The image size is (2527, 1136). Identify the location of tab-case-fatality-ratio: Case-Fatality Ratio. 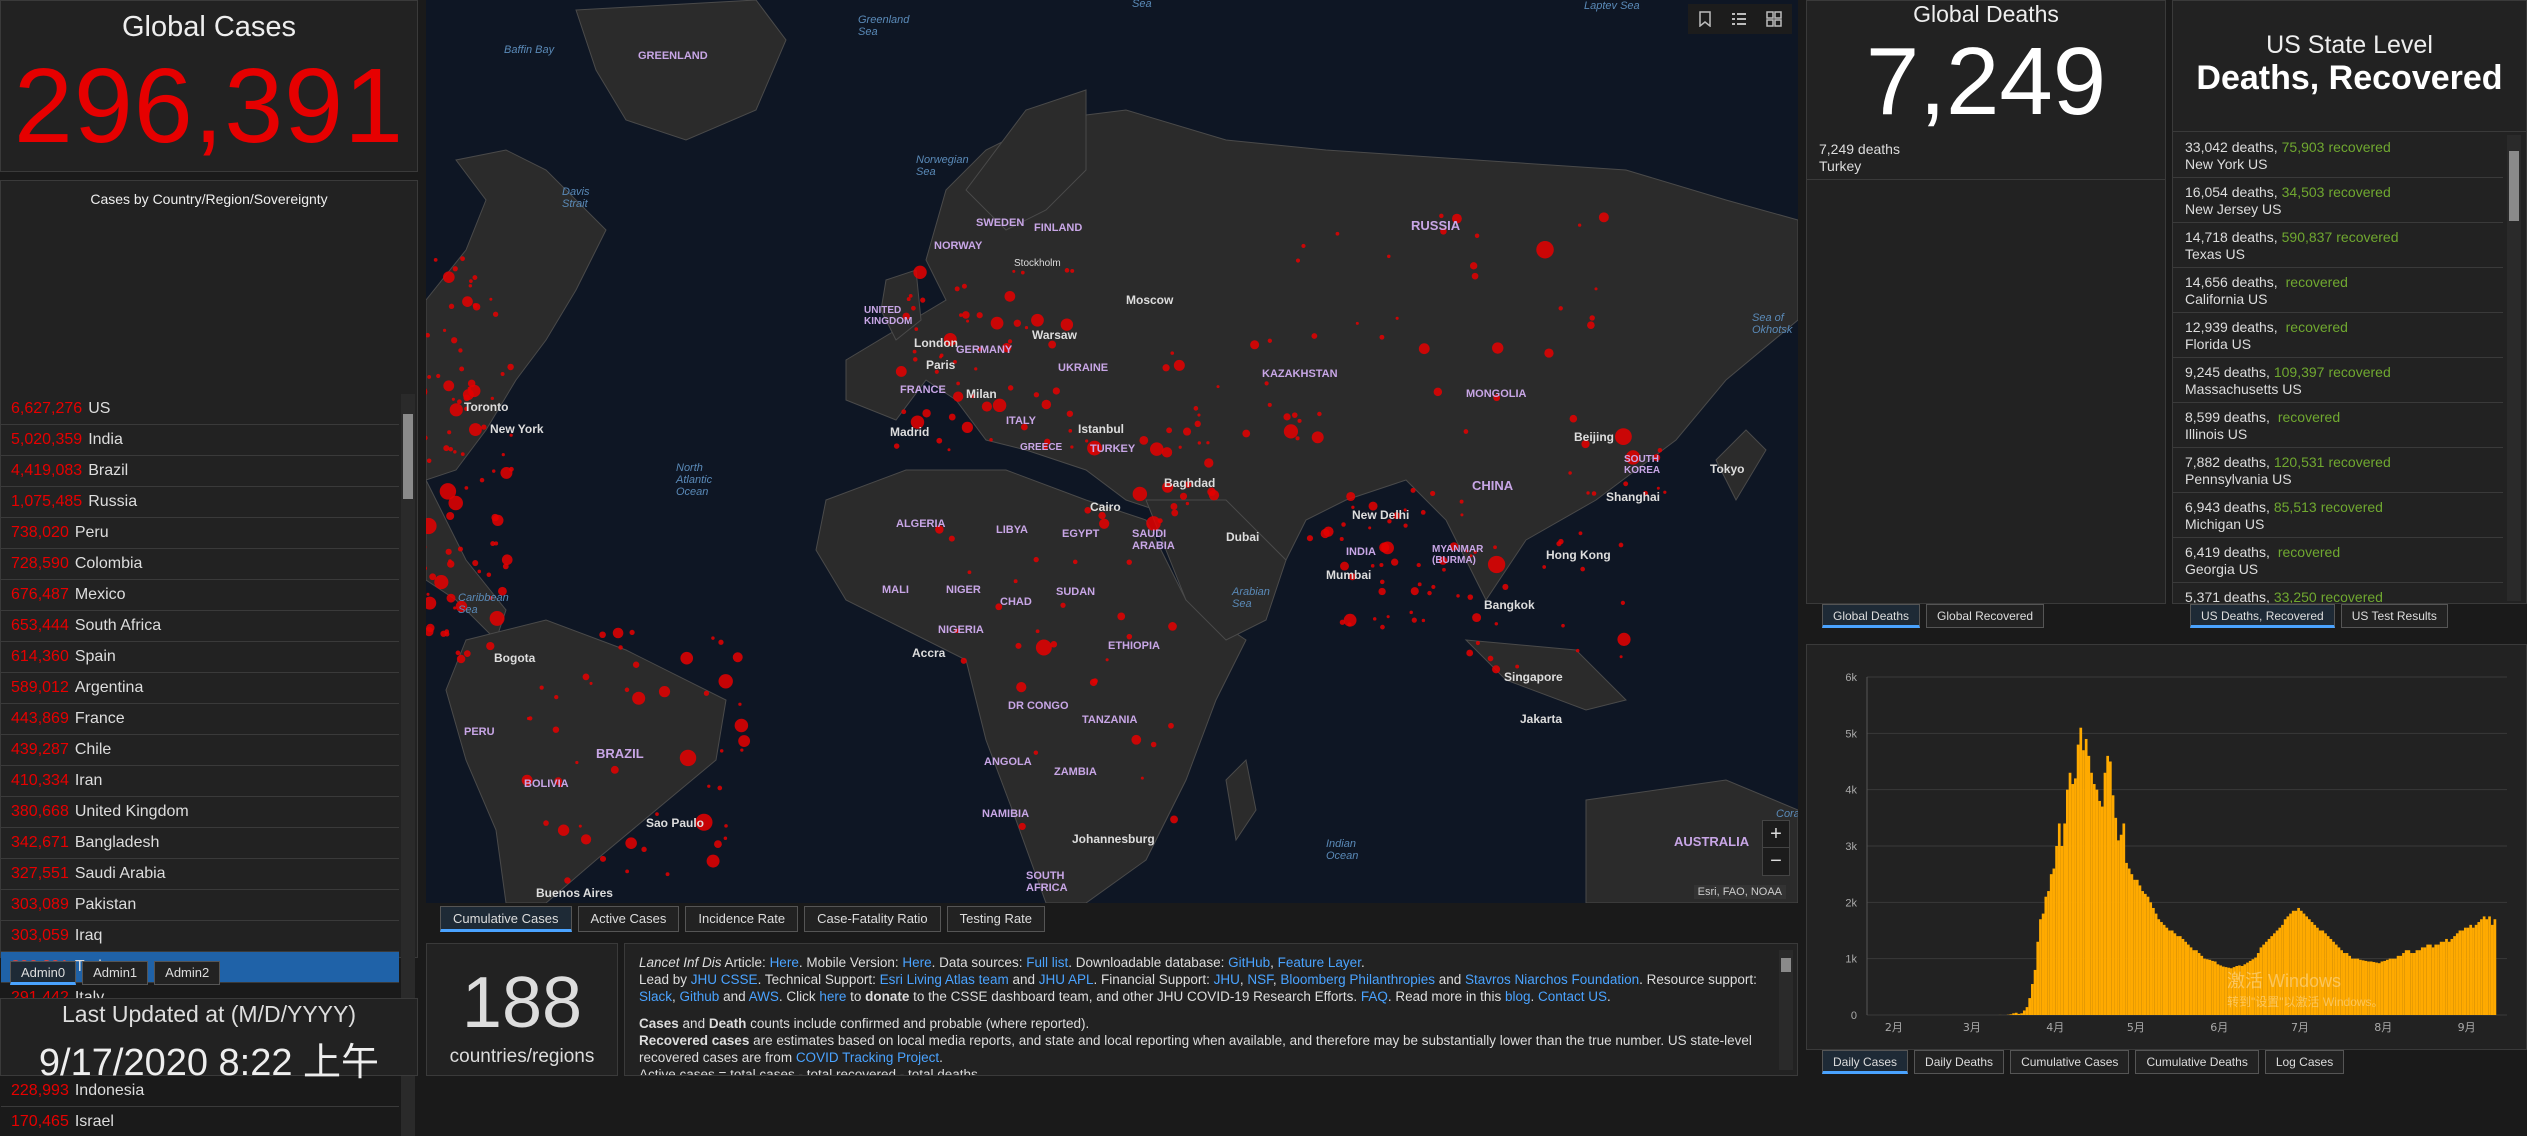
(872, 919).